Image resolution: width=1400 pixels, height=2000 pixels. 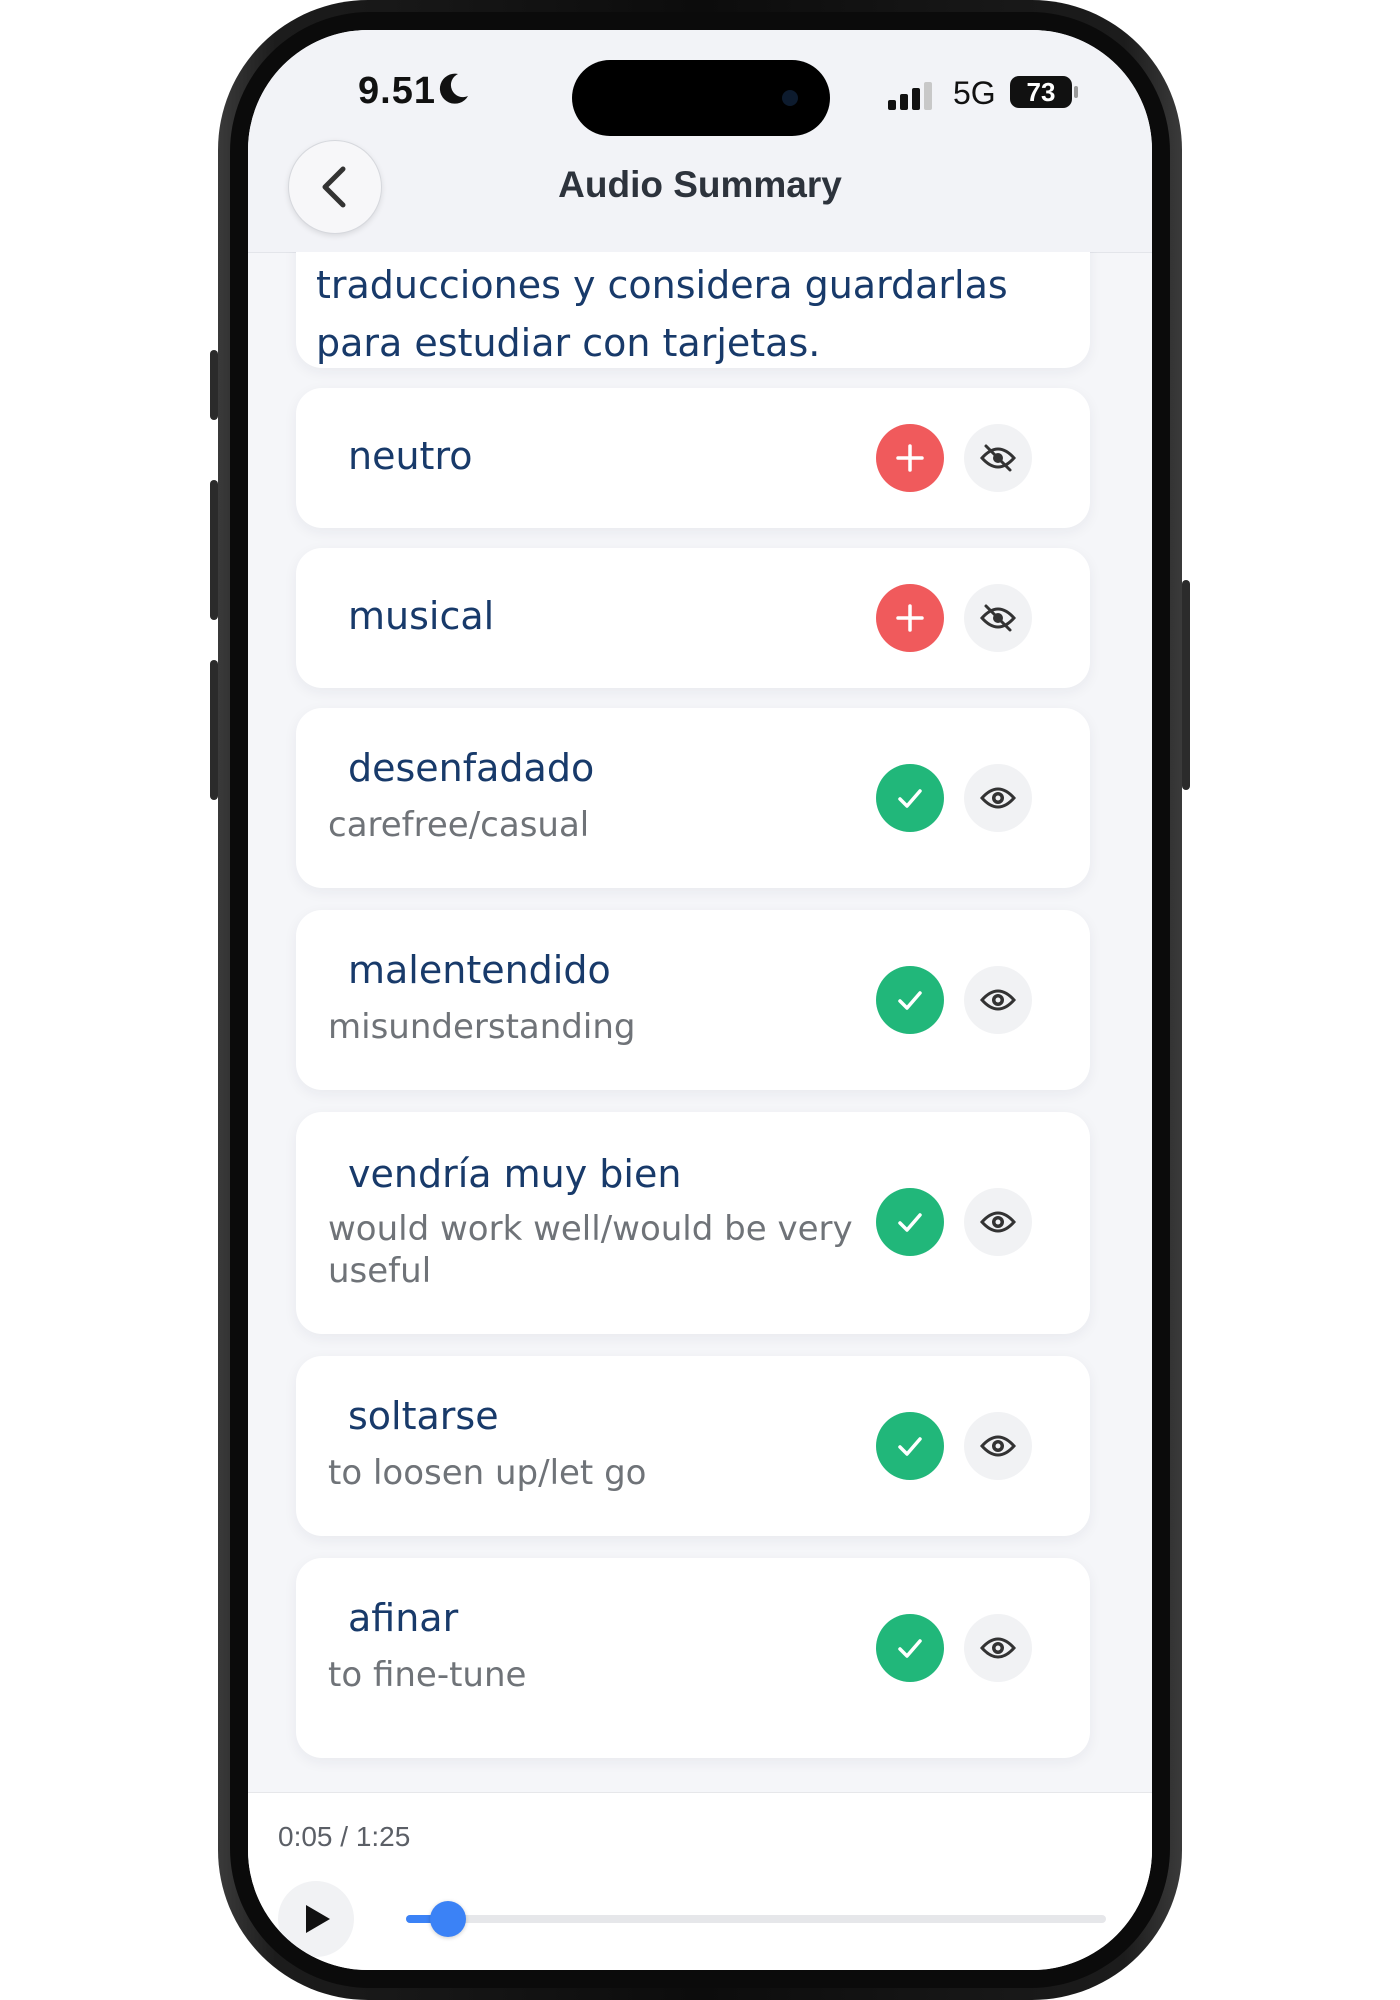 I want to click on header: 9.51 5G 73 Audio Summary, so click(x=700, y=141).